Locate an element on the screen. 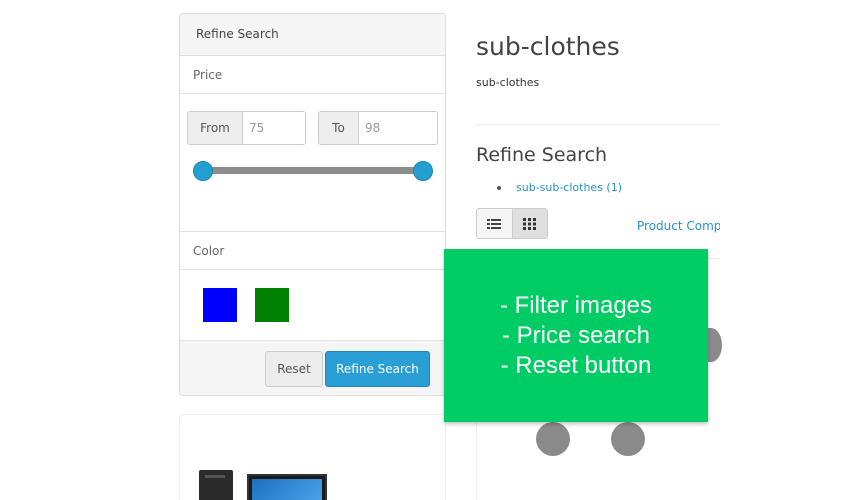 Image resolution: width=850 pixels, height=500 pixels. list-view-icon is located at coordinates (494, 223).